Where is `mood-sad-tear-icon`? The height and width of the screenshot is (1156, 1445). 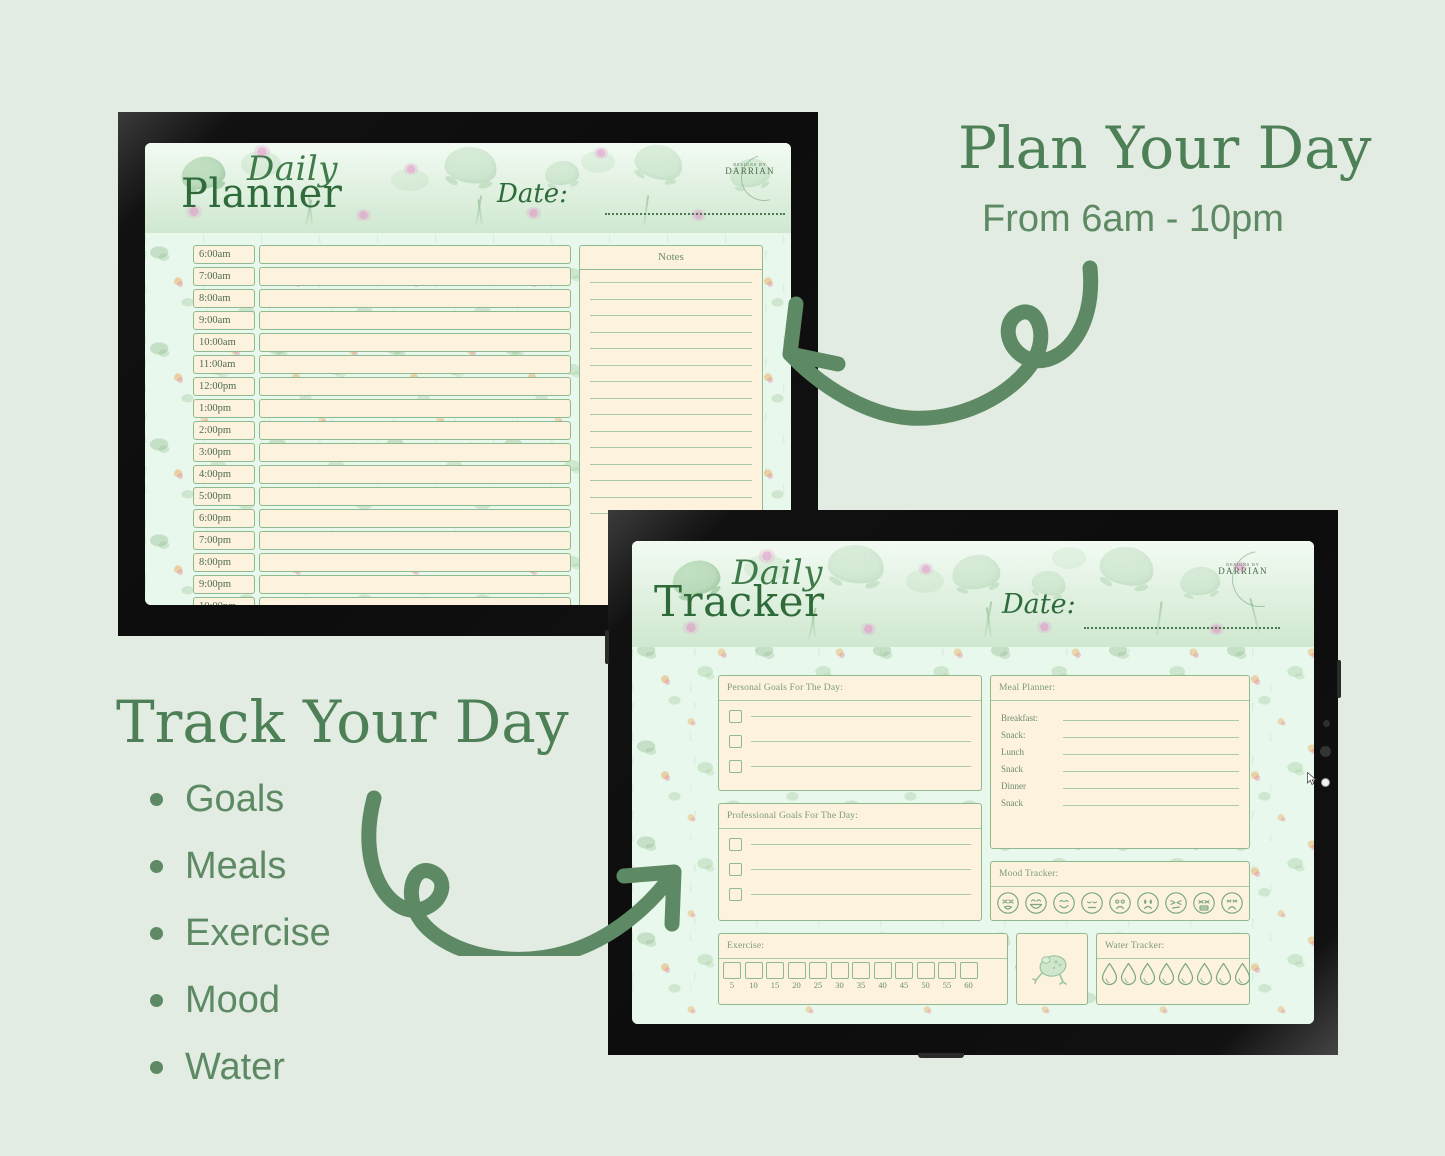 mood-sad-tear-icon is located at coordinates (1148, 903).